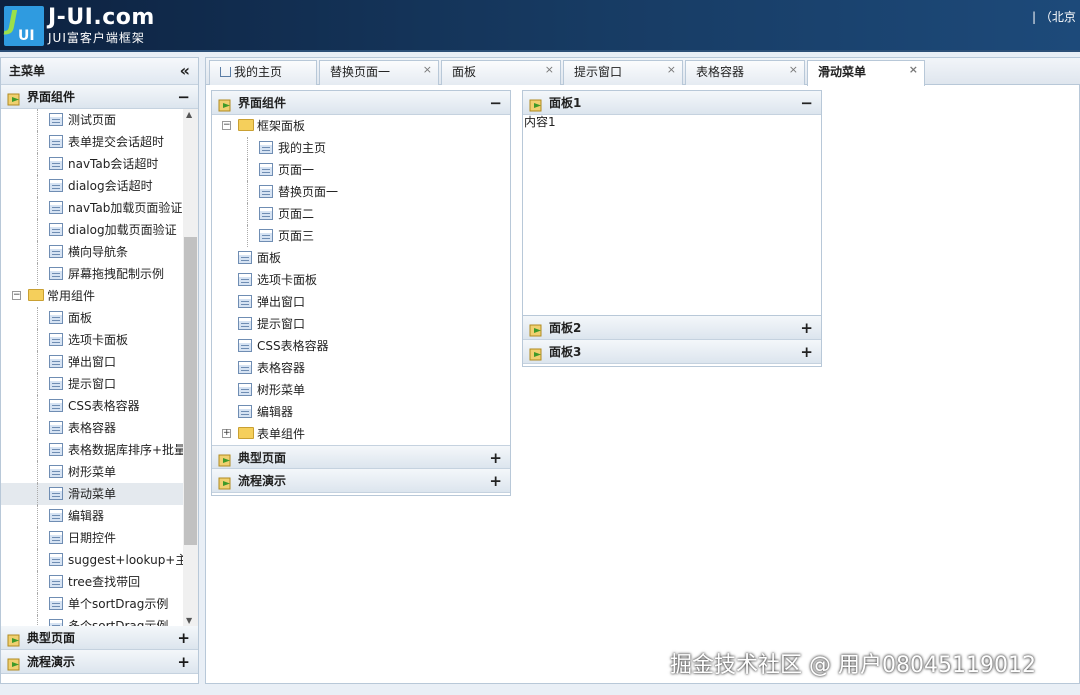 Image resolution: width=1080 pixels, height=695 pixels. Describe the element at coordinates (379, 72) in the screenshot. I see `tab-2: 替换页面一 ×` at that location.